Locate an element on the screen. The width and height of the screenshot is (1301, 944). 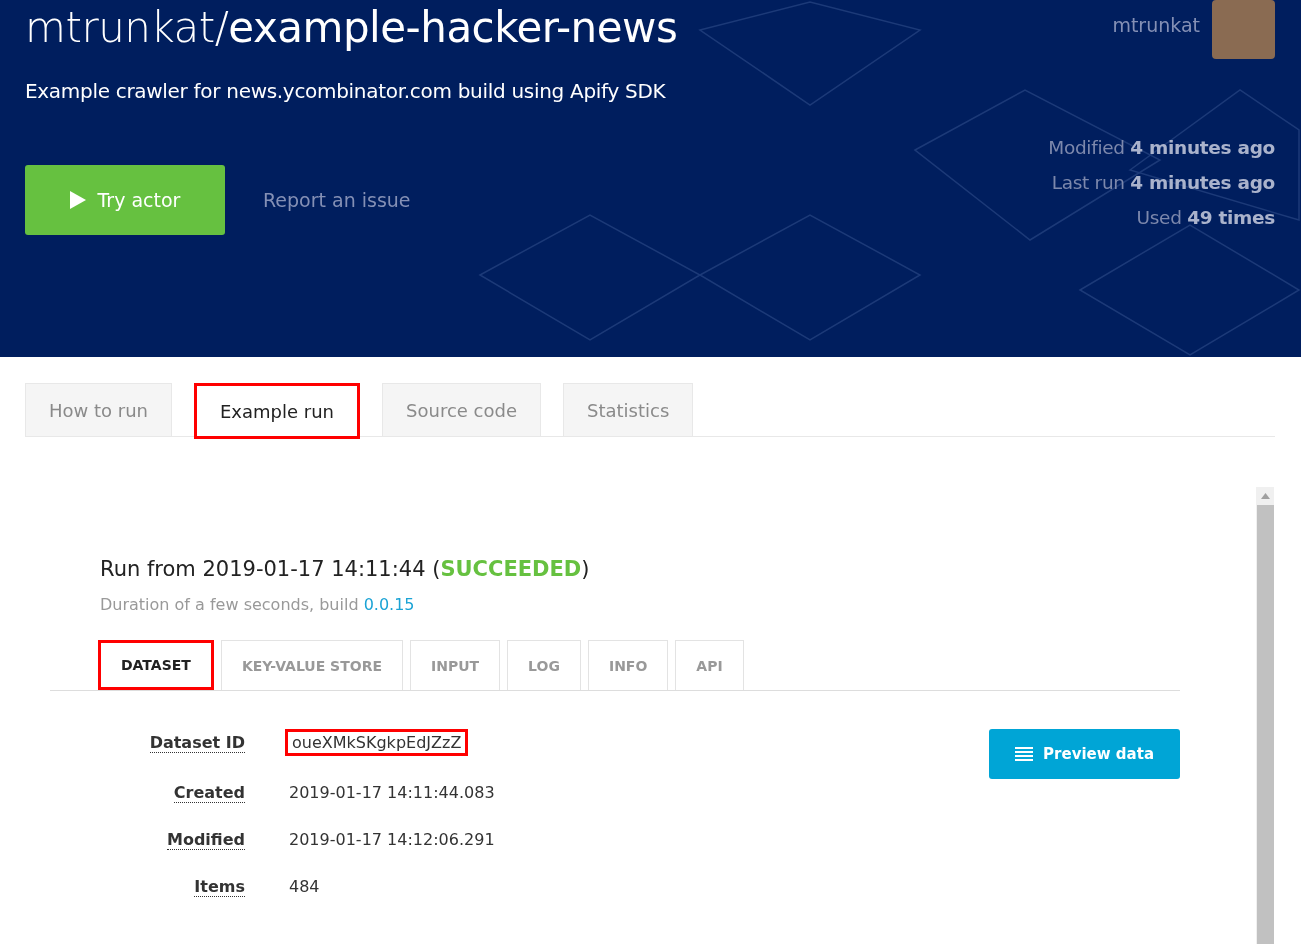
detail-label: Dataset ID is located at coordinates (197, 742).